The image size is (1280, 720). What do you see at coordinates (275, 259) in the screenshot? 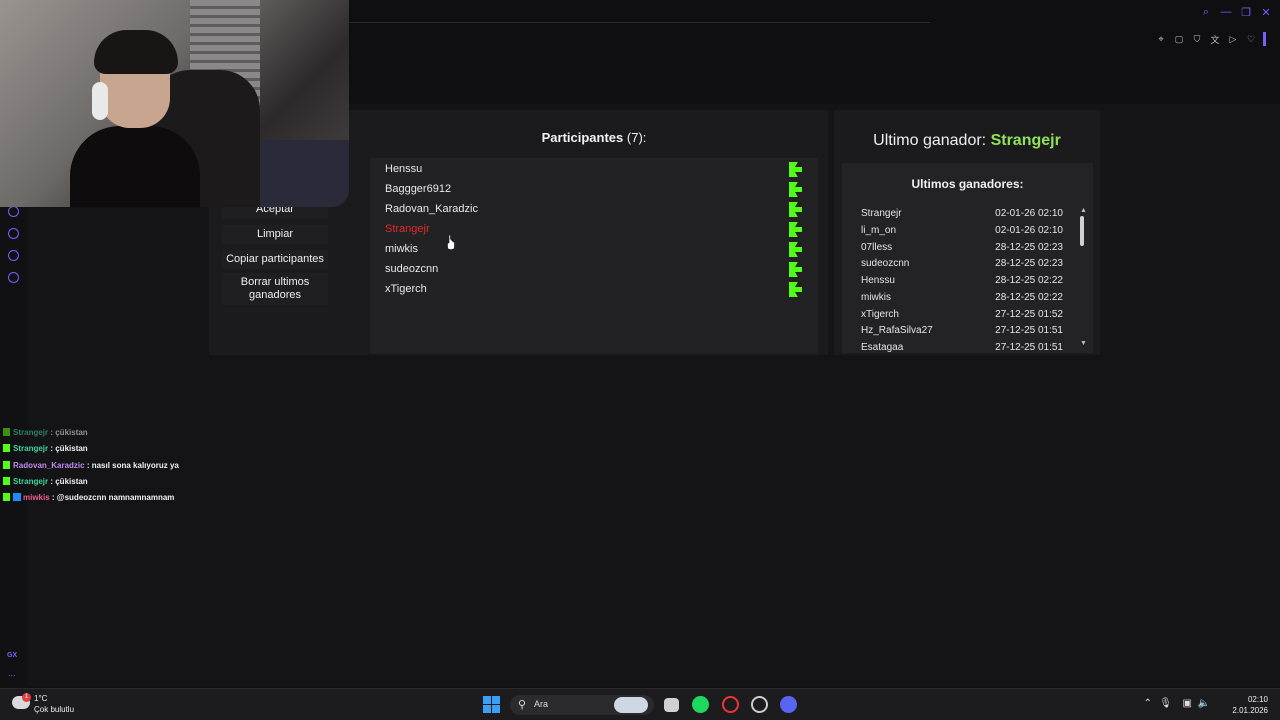
I see `copy-participants-button: Copiar participantes` at bounding box center [275, 259].